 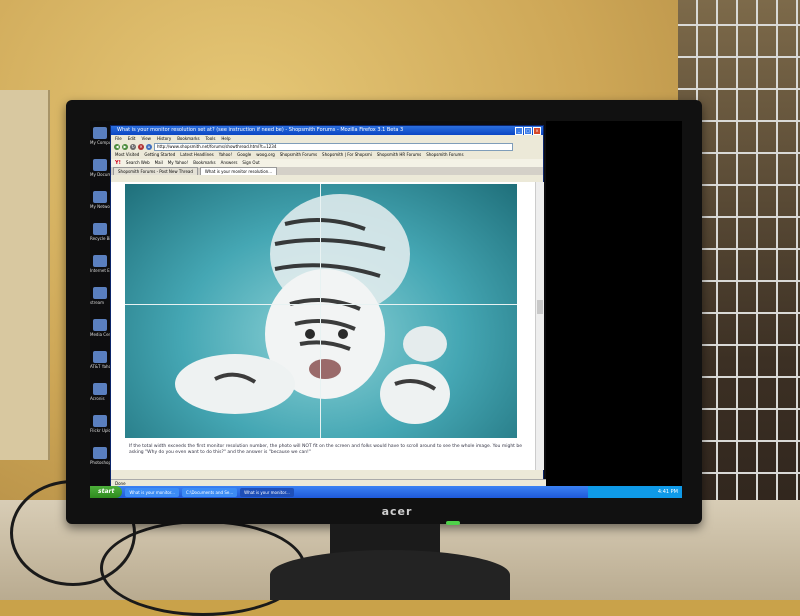 What do you see at coordinates (540, 307) in the screenshot?
I see `scrollbar-thumb` at bounding box center [540, 307].